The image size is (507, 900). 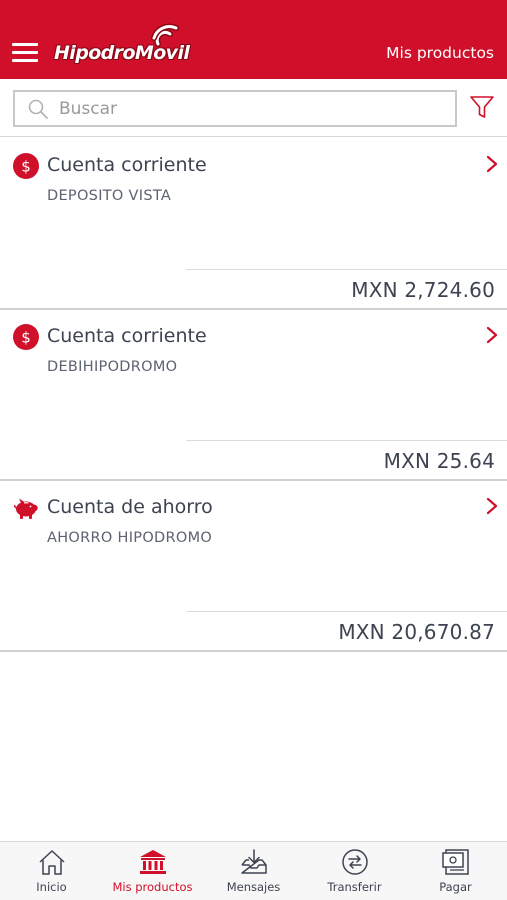 I want to click on filter-funnel-icon, so click(x=482, y=108).